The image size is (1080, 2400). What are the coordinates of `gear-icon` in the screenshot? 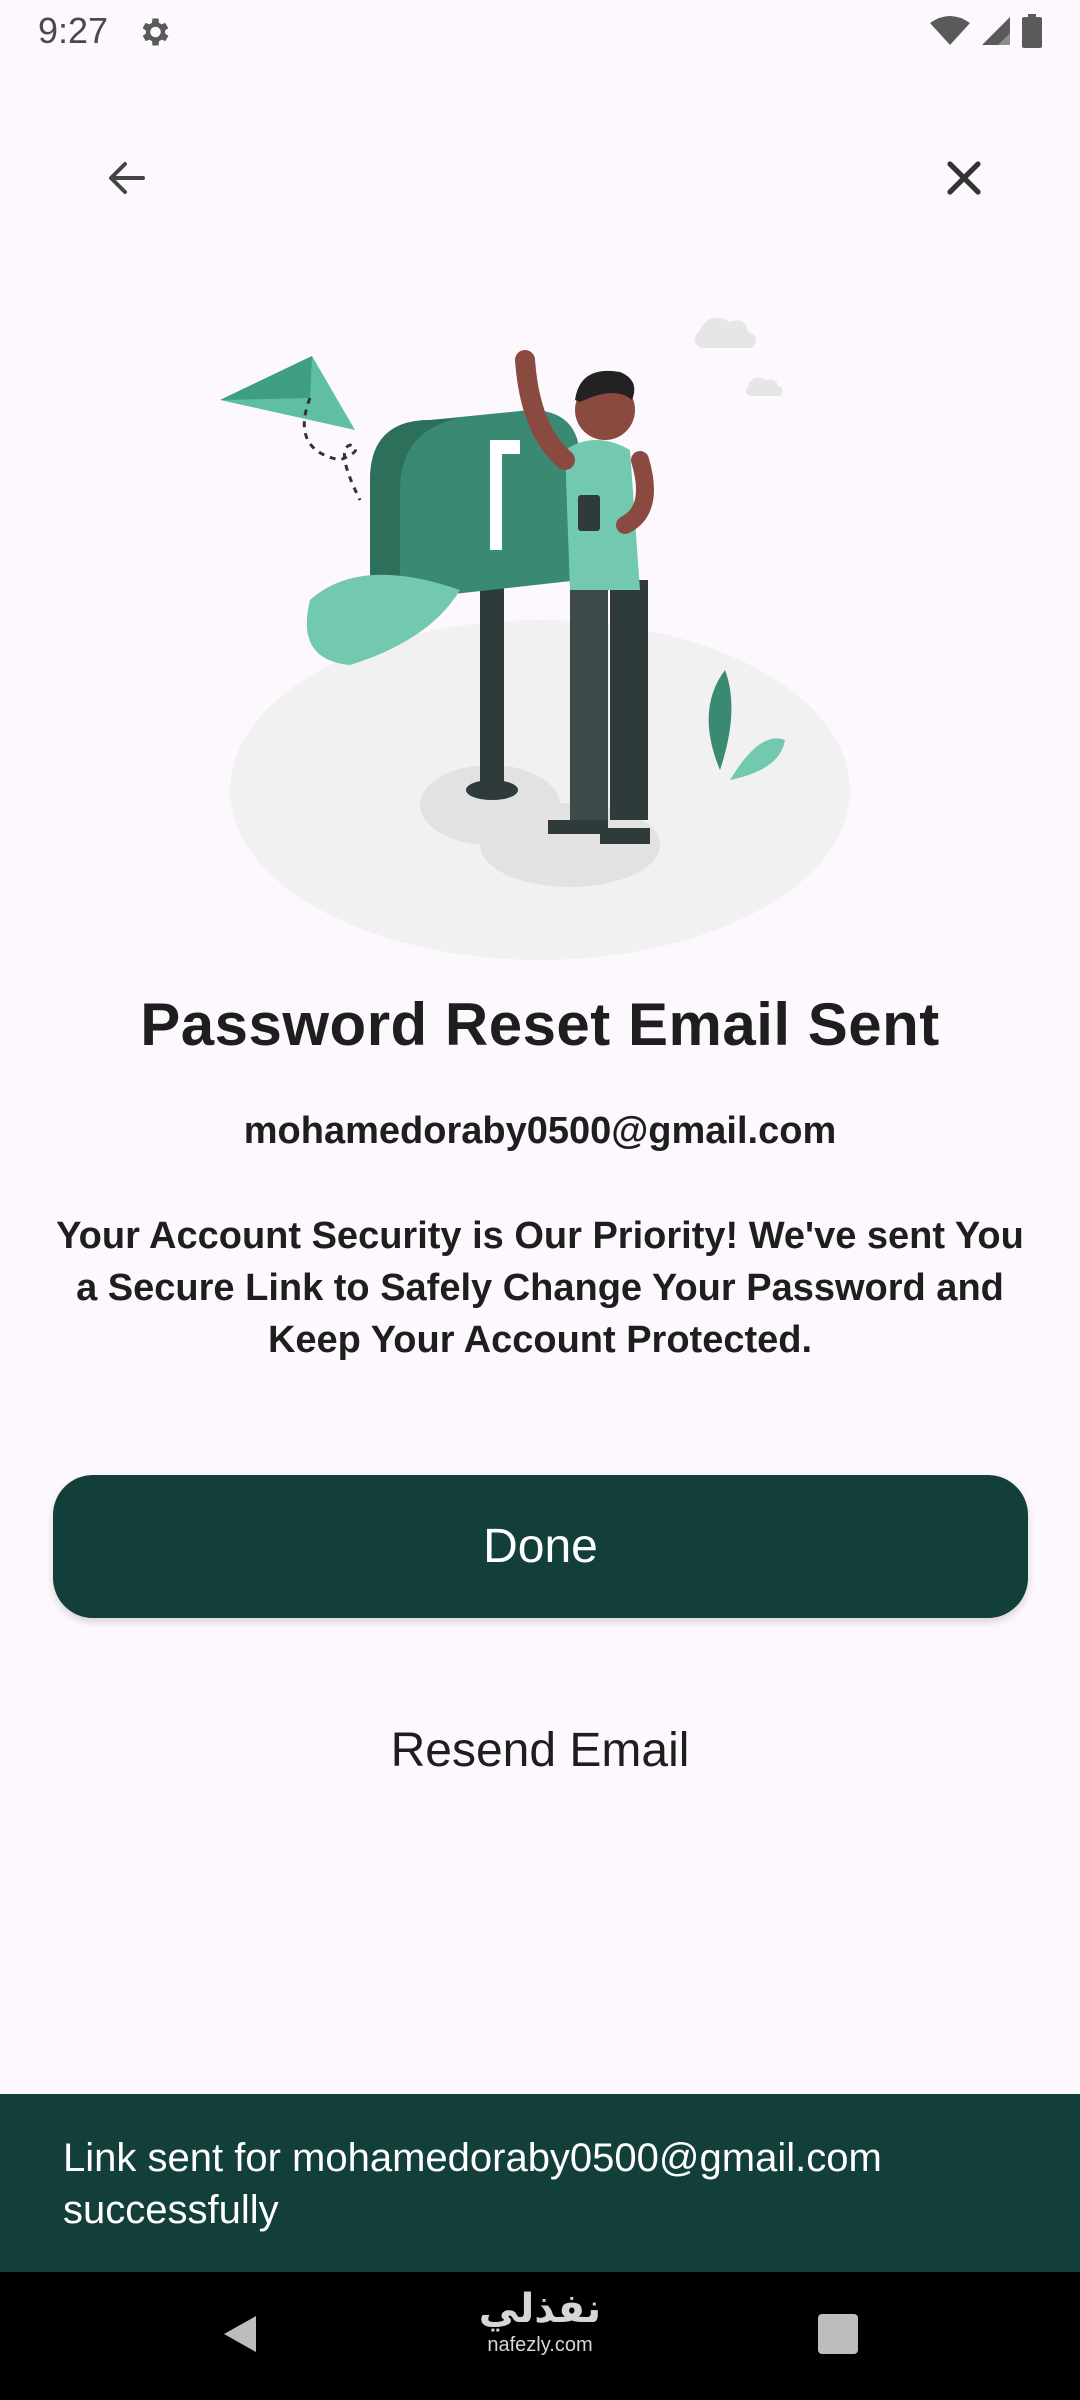 It's located at (154, 32).